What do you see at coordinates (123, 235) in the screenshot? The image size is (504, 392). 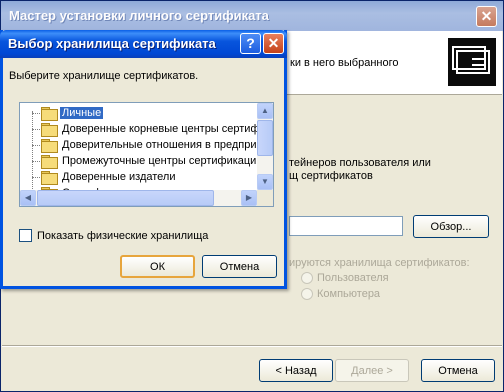 I see `show-physical-label: Показать физические хранилища` at bounding box center [123, 235].